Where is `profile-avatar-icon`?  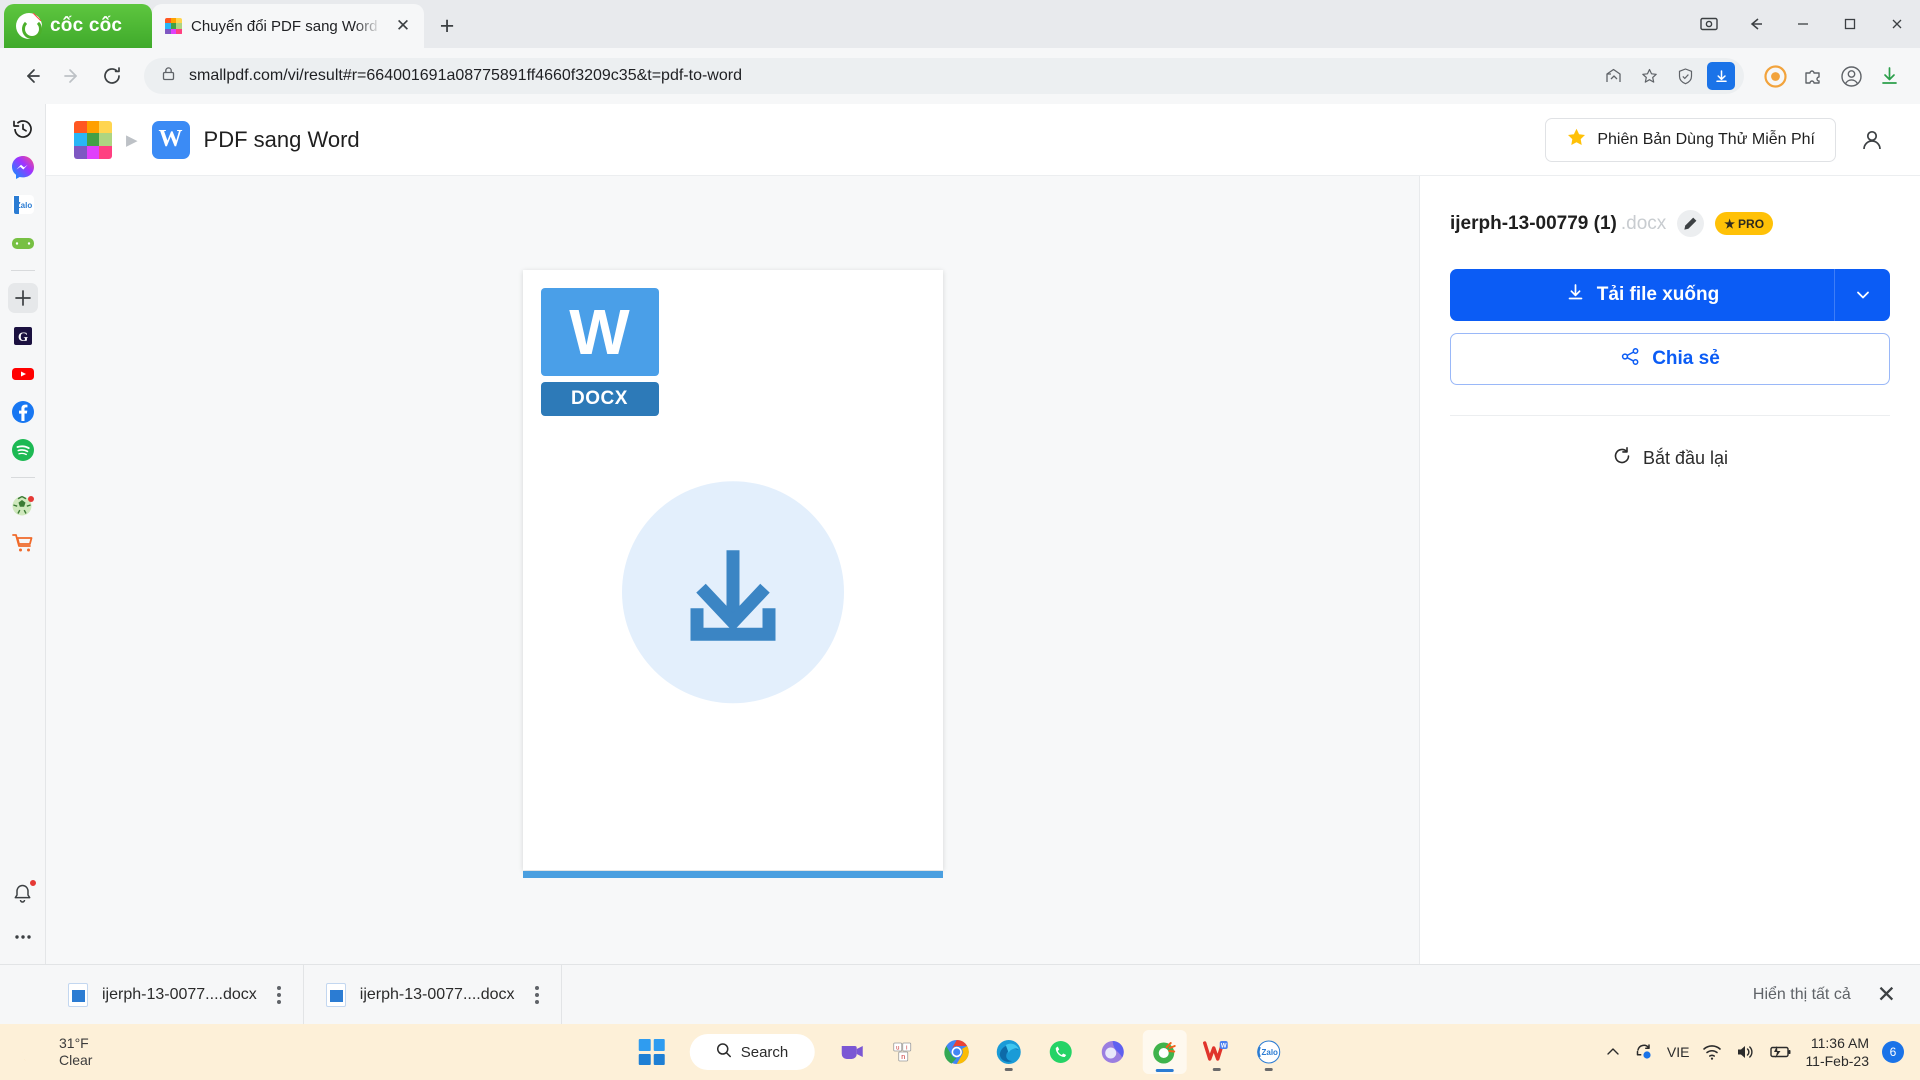 profile-avatar-icon is located at coordinates (1851, 76).